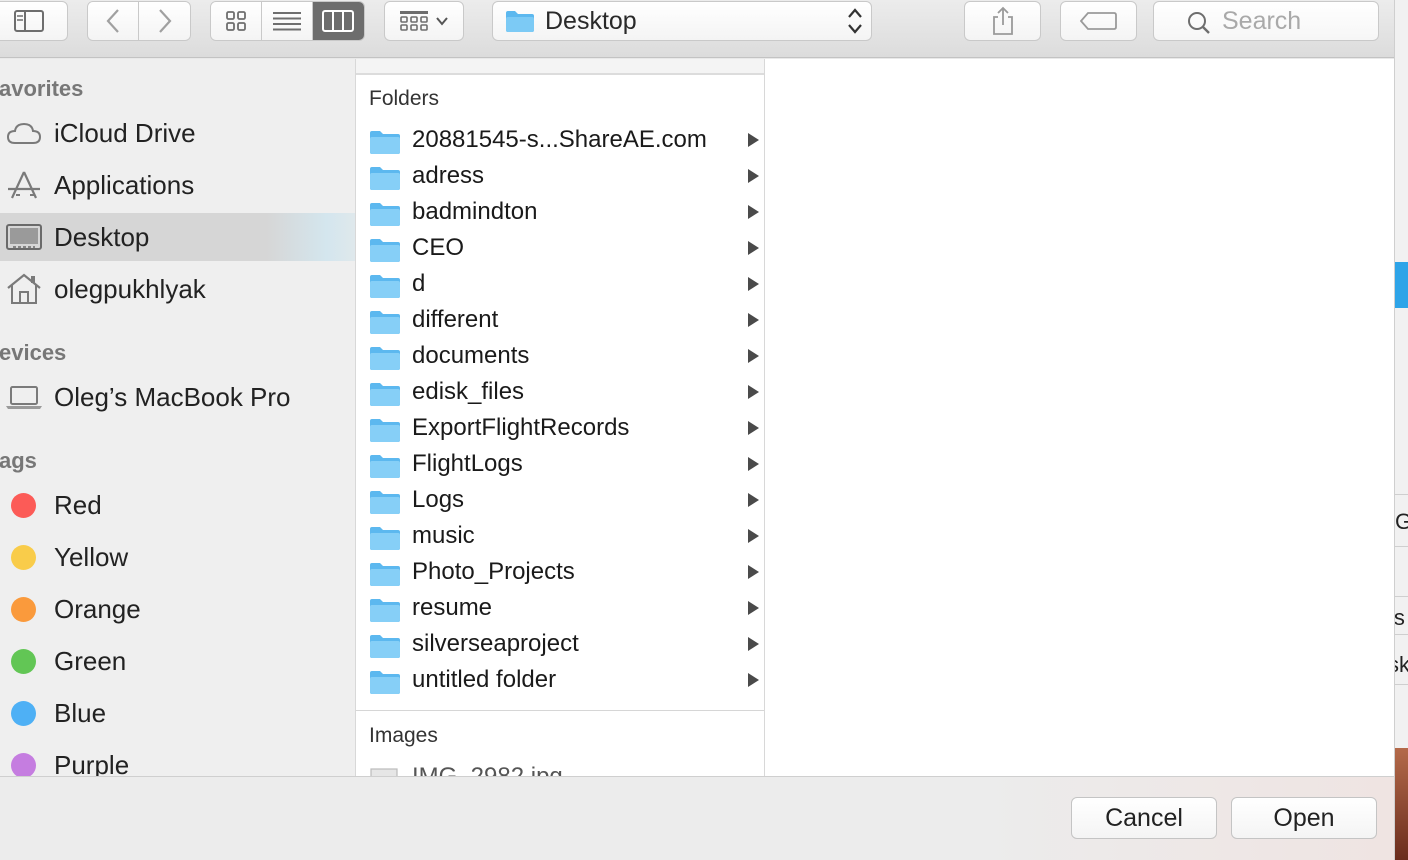 The height and width of the screenshot is (860, 1408). I want to click on devices-header: evices, so click(33, 352).